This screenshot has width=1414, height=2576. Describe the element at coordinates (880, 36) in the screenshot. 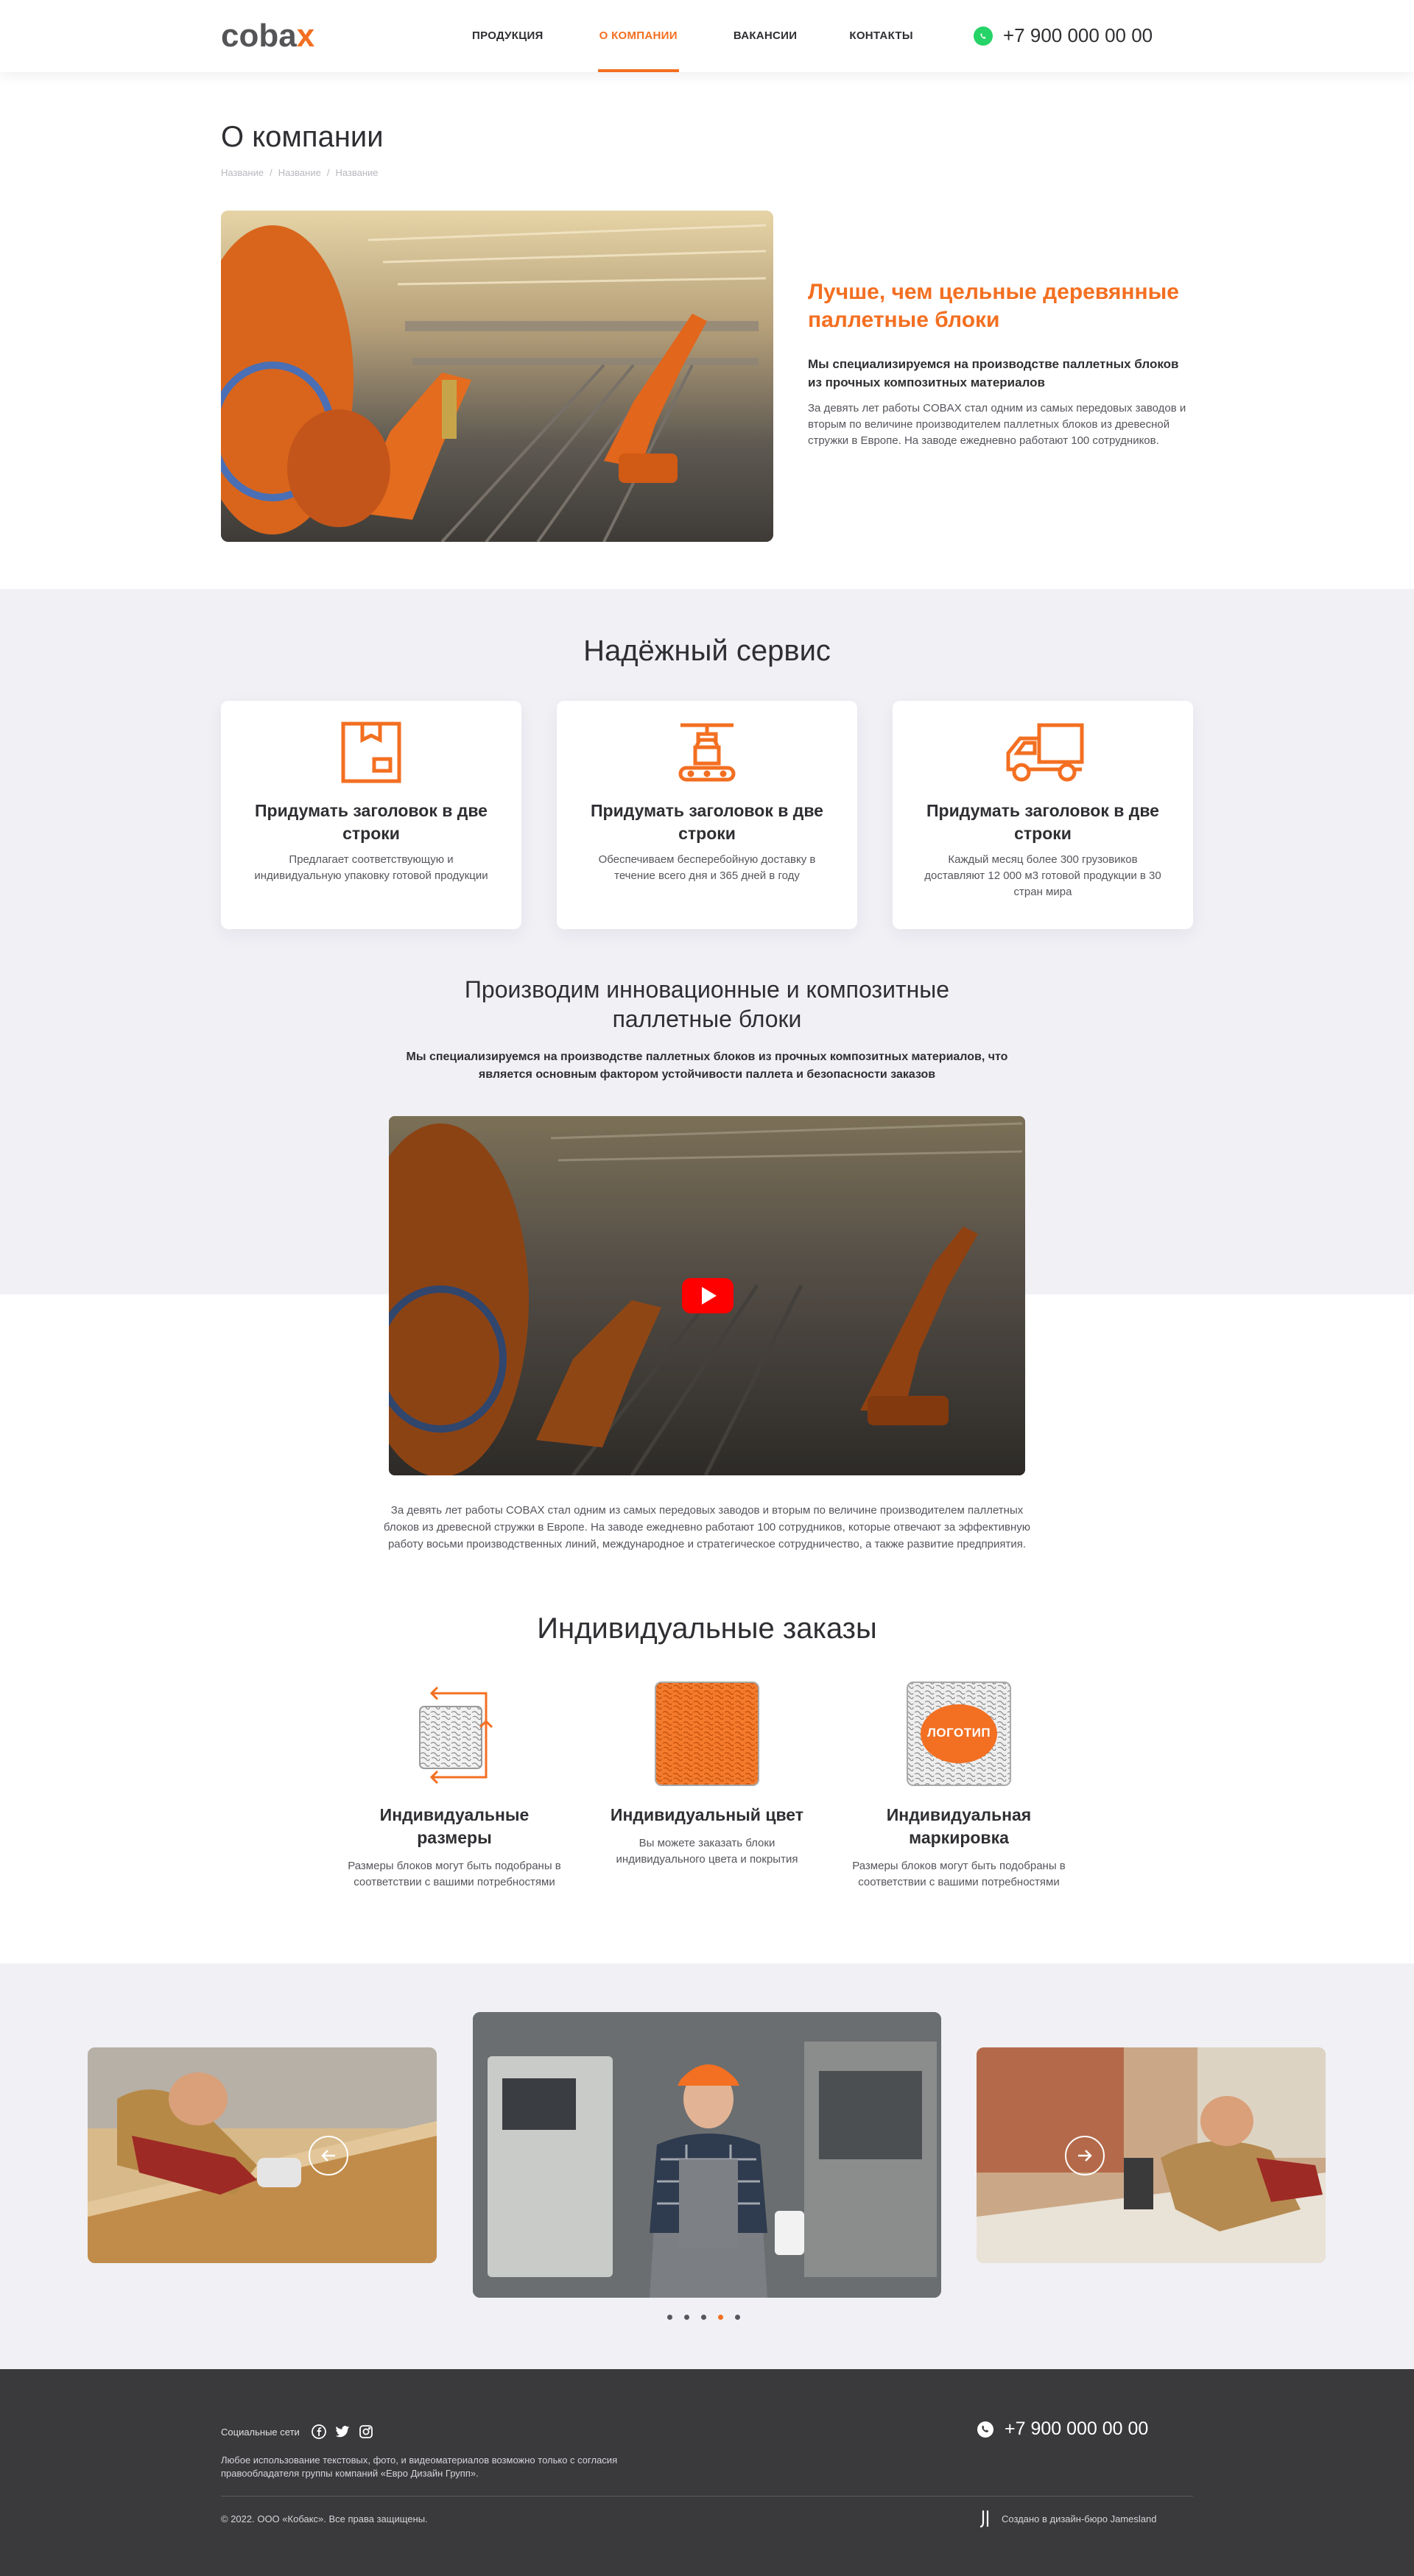

I see `nav-item-contacts: Контакты` at that location.